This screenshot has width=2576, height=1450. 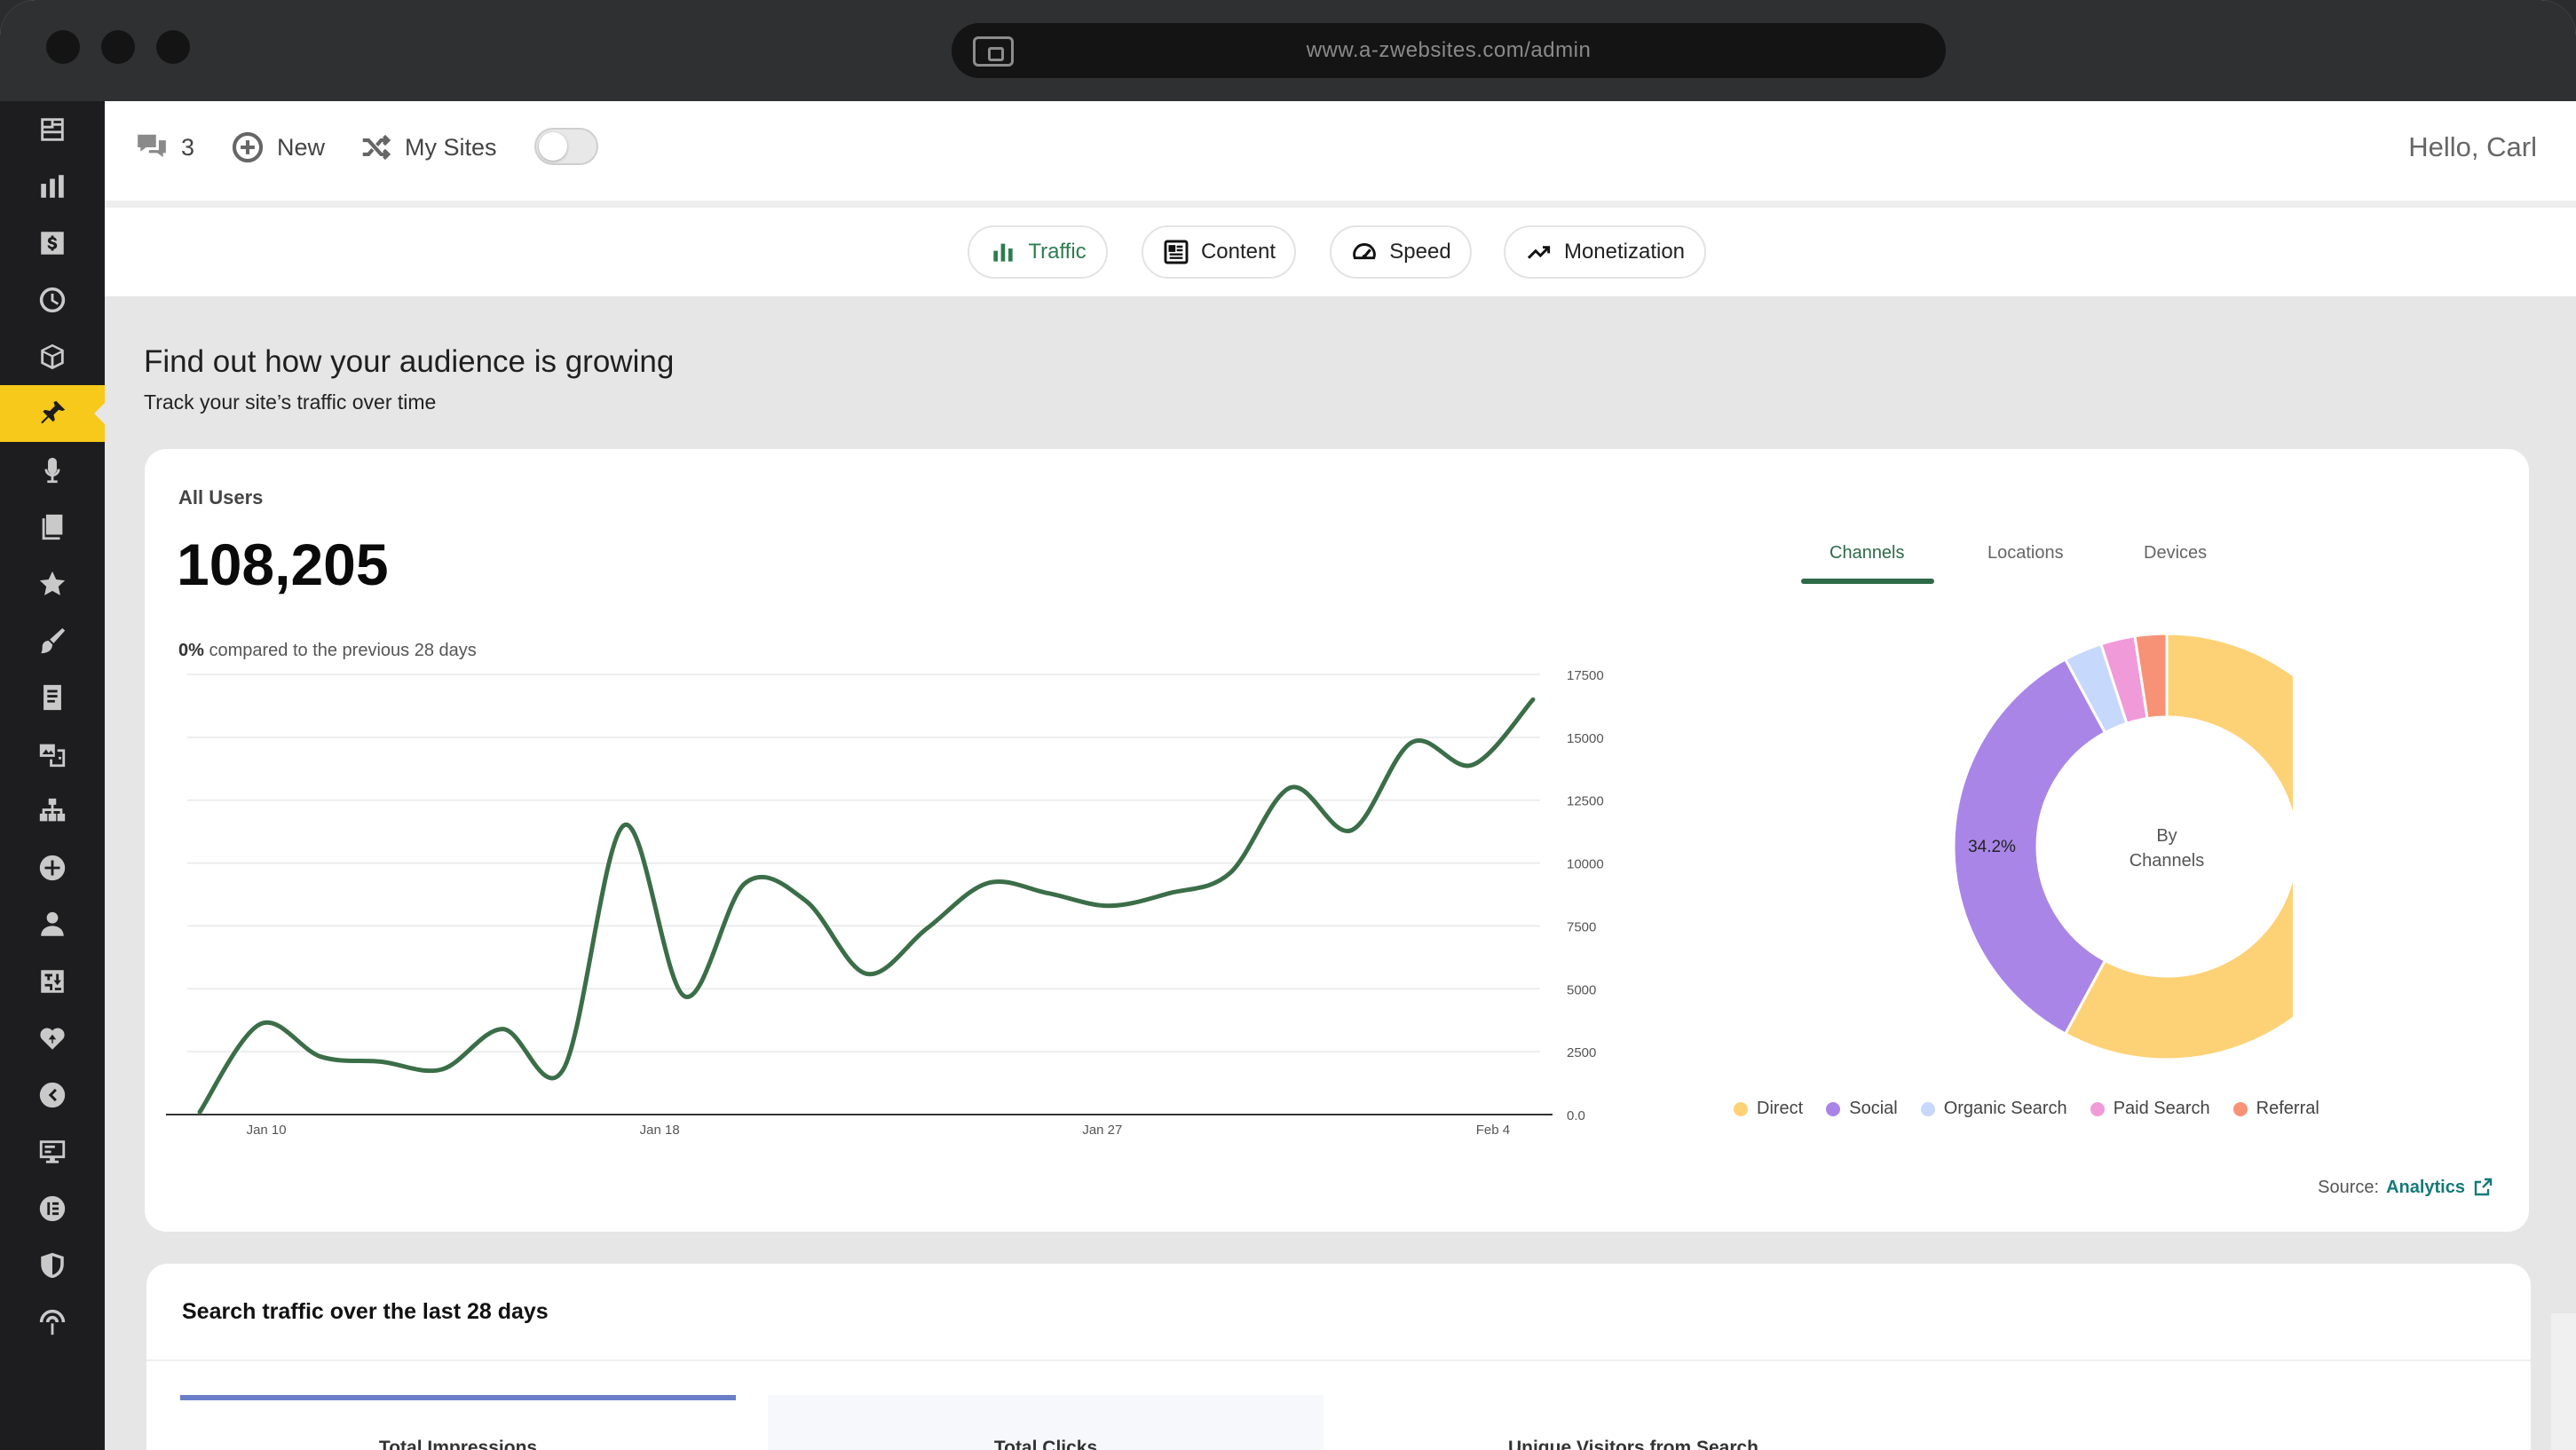 I want to click on x-tick-label: Jan 18, so click(x=660, y=1130).